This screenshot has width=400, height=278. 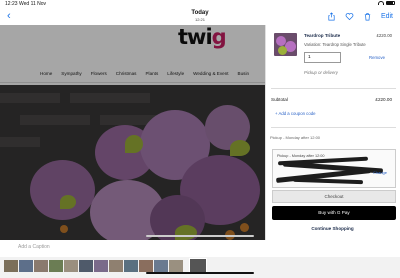 What do you see at coordinates (334, 196) in the screenshot?
I see `checkout-button: Checkout` at bounding box center [334, 196].